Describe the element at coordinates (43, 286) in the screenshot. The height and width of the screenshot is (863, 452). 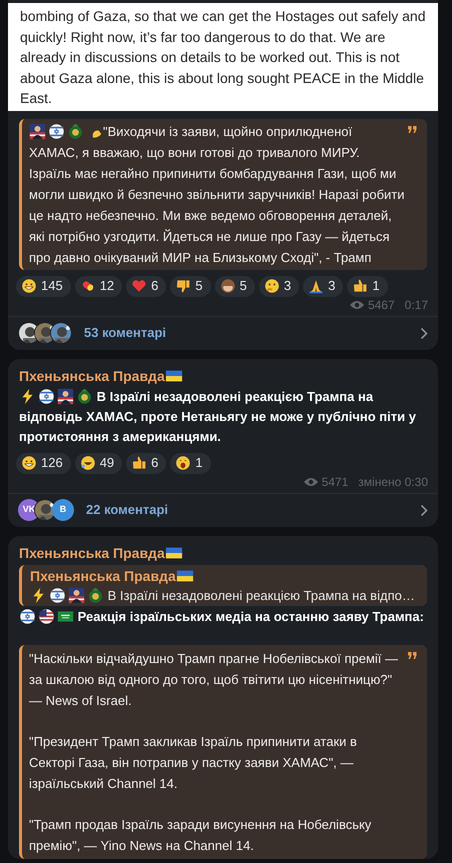
I see `reaction-button: 145` at that location.